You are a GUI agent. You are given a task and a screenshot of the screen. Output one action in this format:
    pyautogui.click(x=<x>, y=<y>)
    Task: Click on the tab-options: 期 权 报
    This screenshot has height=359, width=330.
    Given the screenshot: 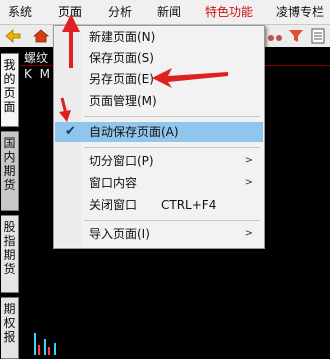 What is the action you would take?
    pyautogui.click(x=10, y=328)
    